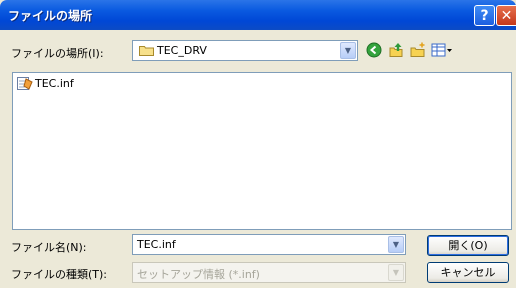 This screenshot has height=288, width=516. Describe the element at coordinates (156, 244) in the screenshot. I see `filename-value: TEC.inf` at that location.